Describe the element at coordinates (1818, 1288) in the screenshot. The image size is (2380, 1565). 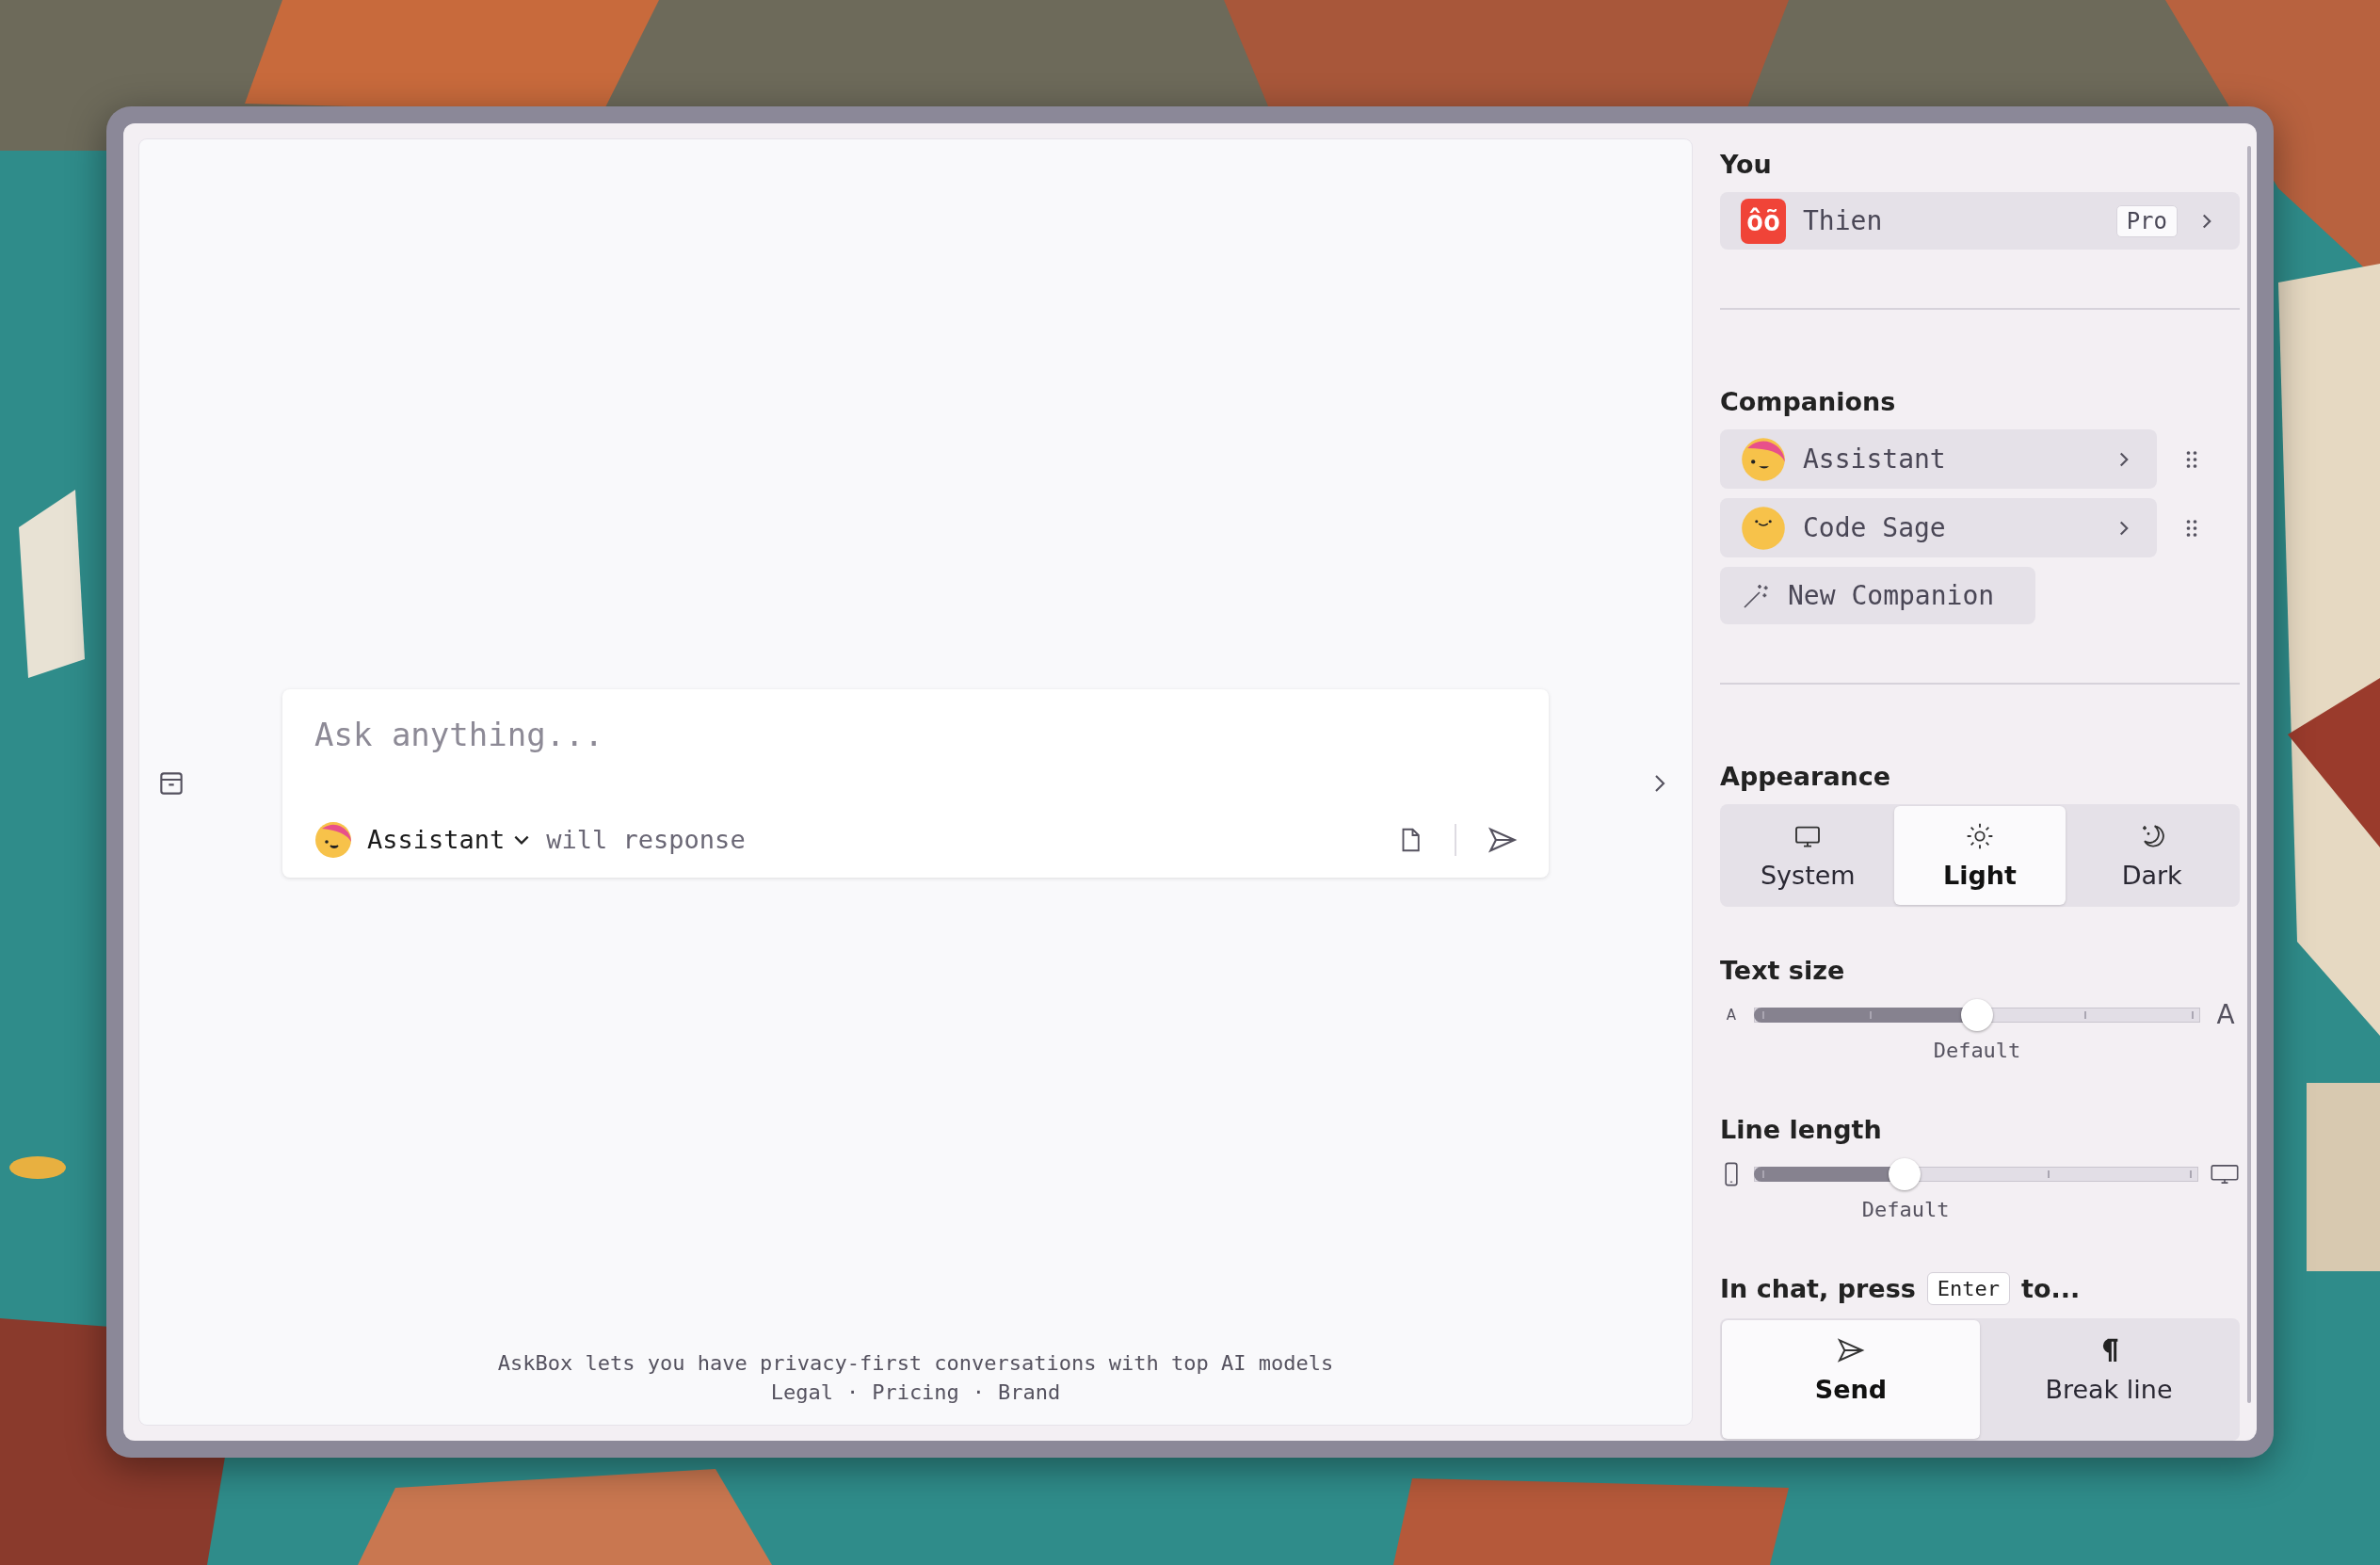
I see `section-heading: In chat, press` at that location.